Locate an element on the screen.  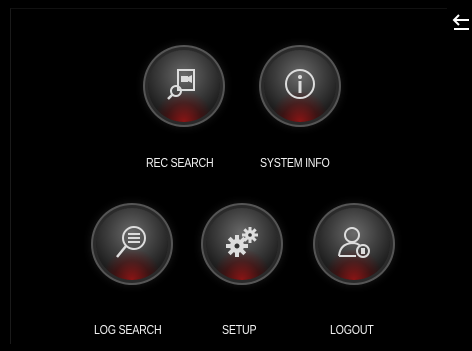
rec-search-label: REC SEARCH is located at coordinates (180, 162).